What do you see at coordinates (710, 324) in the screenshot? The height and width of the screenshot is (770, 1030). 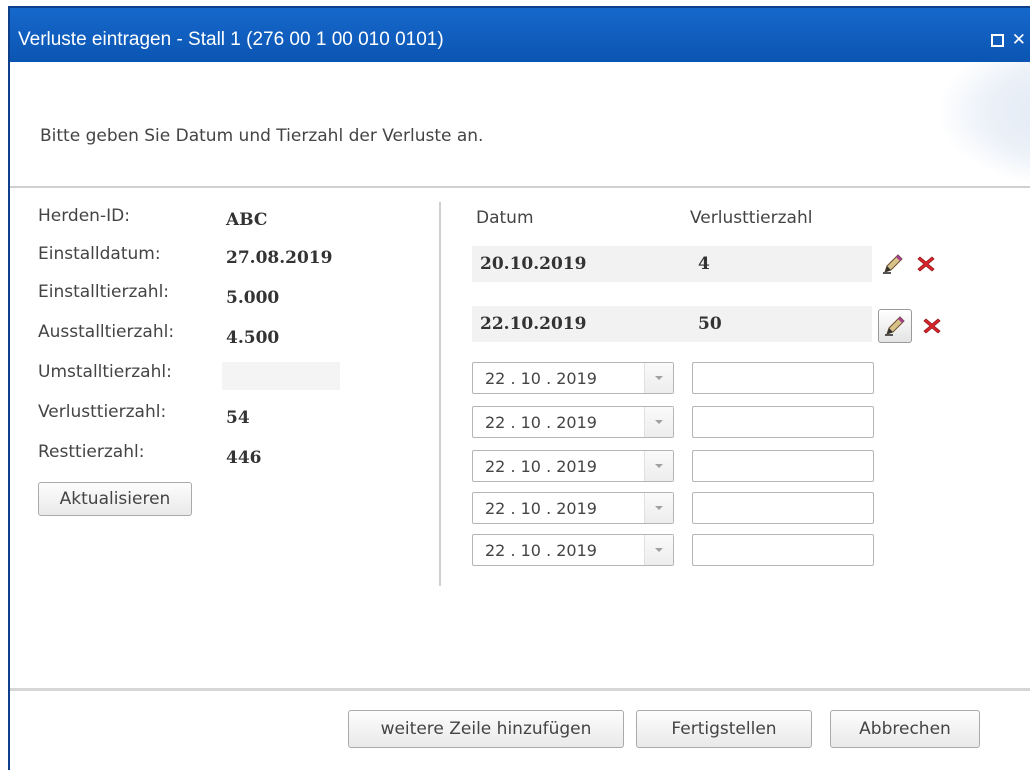 I see `entry-count: 50` at bounding box center [710, 324].